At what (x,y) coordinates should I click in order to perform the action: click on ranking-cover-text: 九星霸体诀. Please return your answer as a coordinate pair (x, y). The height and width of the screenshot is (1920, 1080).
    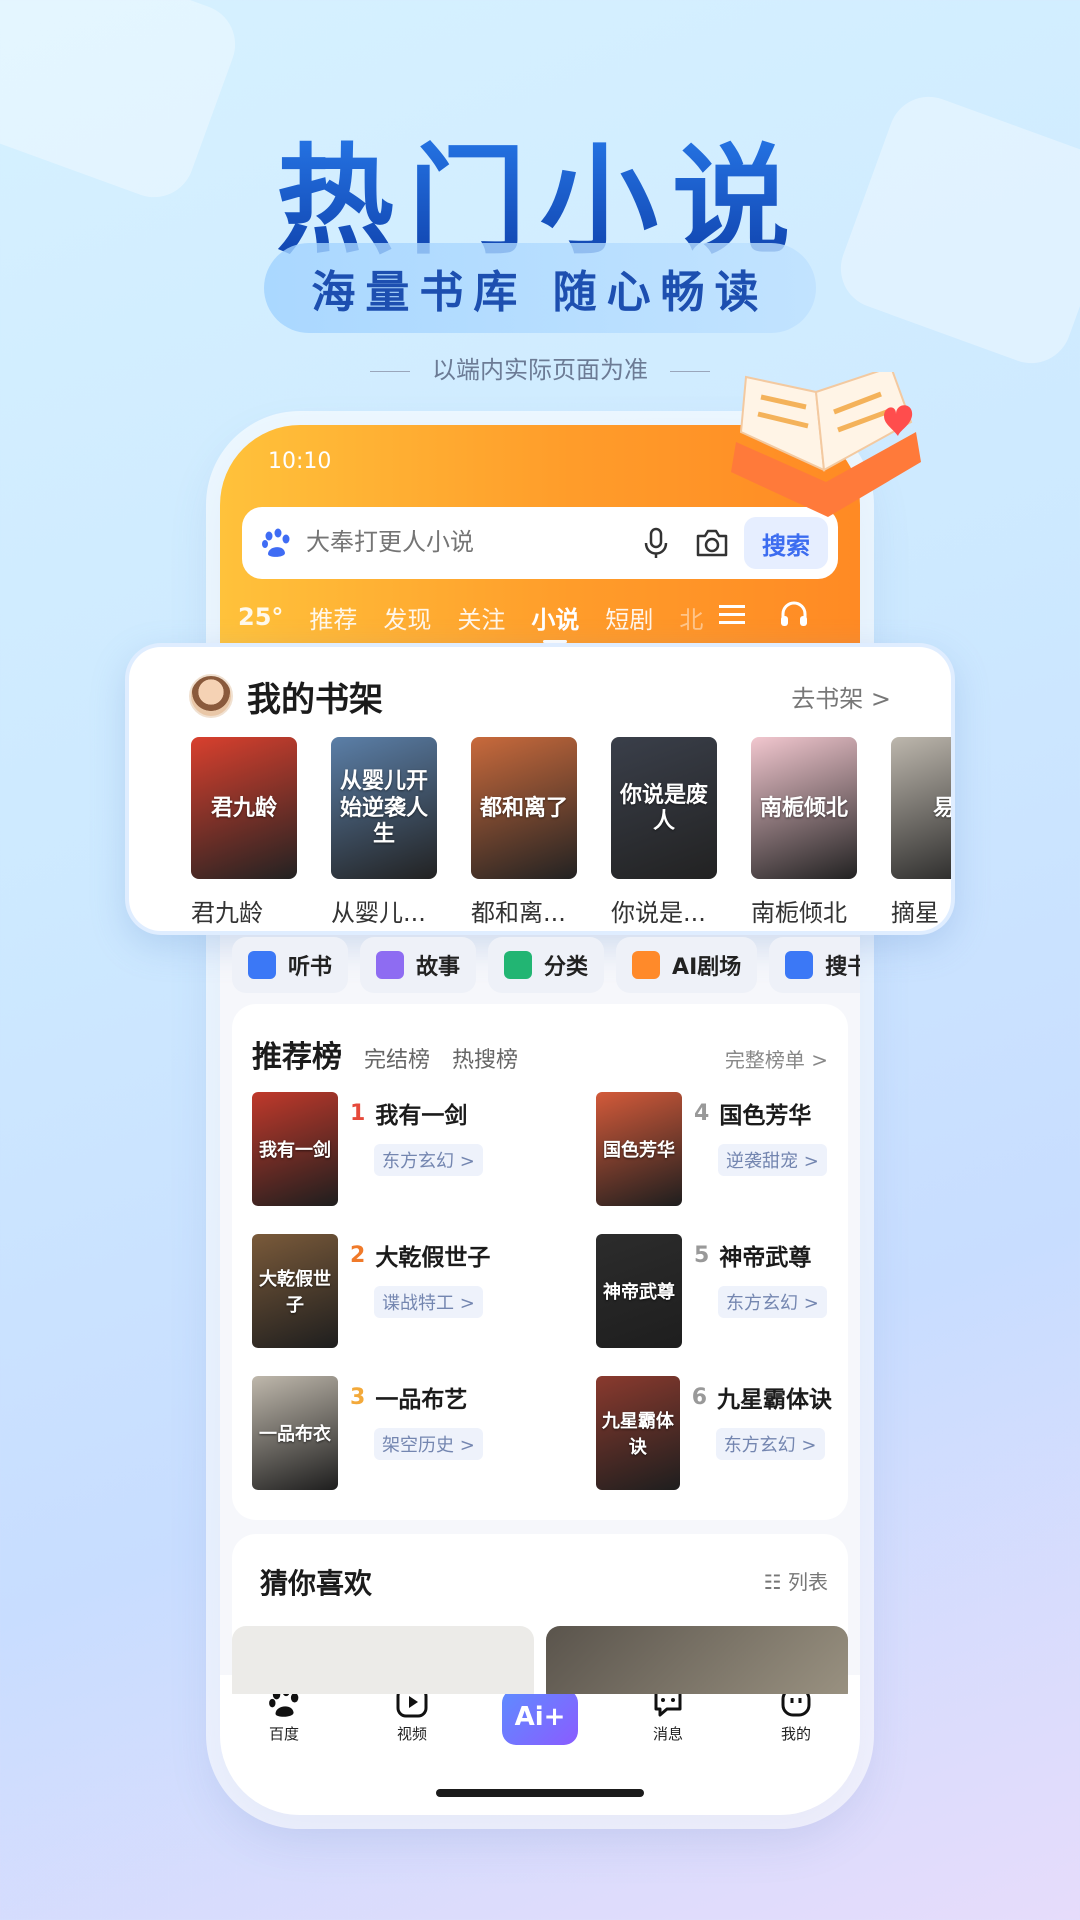
    Looking at the image, I should click on (637, 1434).